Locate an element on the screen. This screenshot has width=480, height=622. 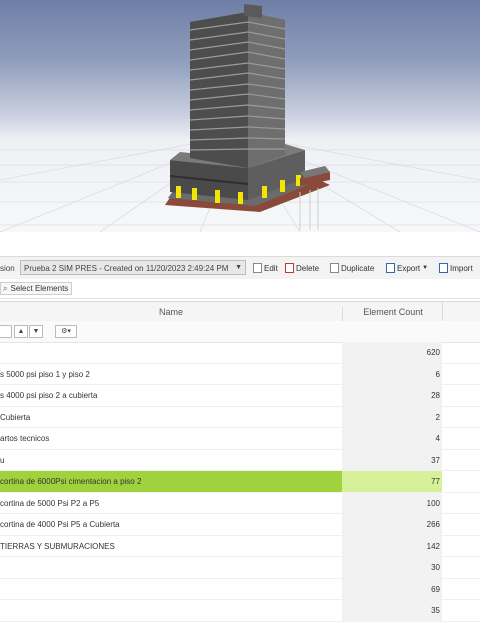
table-row: Cubierta 2 is located at coordinates (240, 417).